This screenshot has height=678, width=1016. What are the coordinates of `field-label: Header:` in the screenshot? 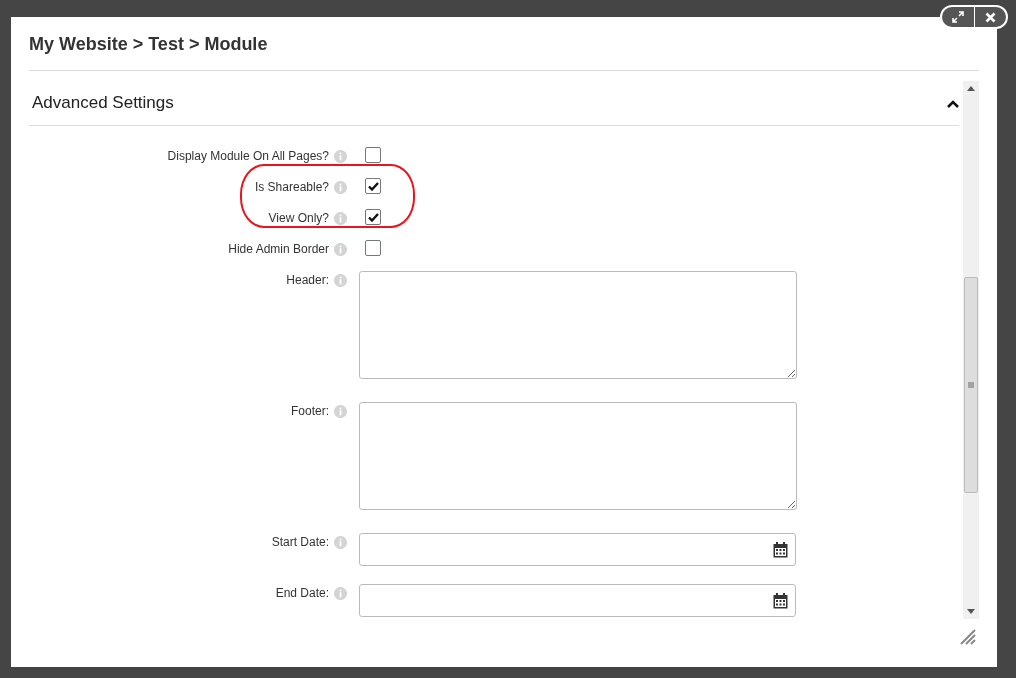 It's located at (307, 279).